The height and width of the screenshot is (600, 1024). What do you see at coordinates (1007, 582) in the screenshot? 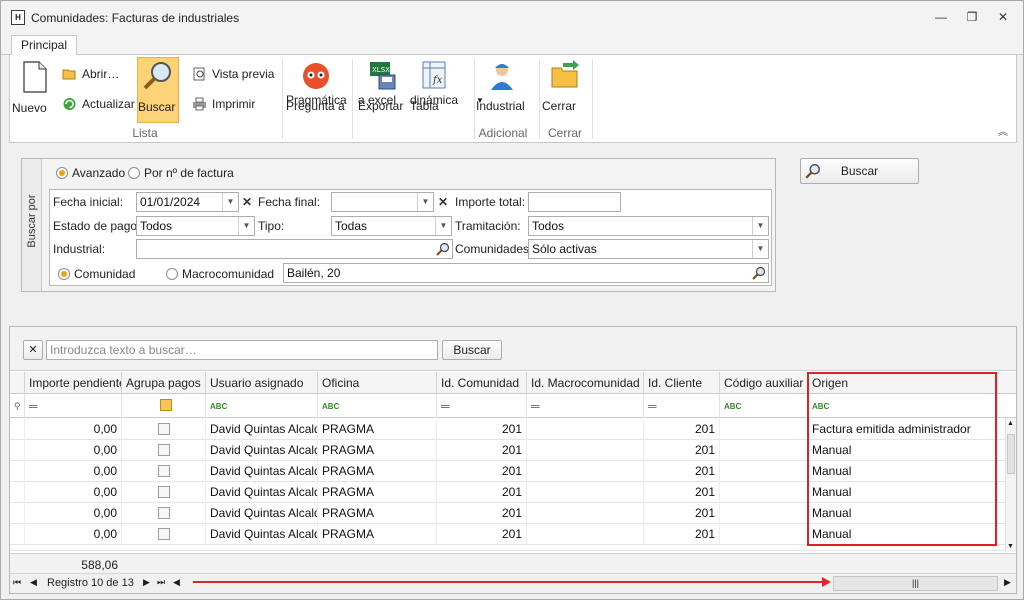
I see `scroll-right-icon: ▶` at bounding box center [1007, 582].